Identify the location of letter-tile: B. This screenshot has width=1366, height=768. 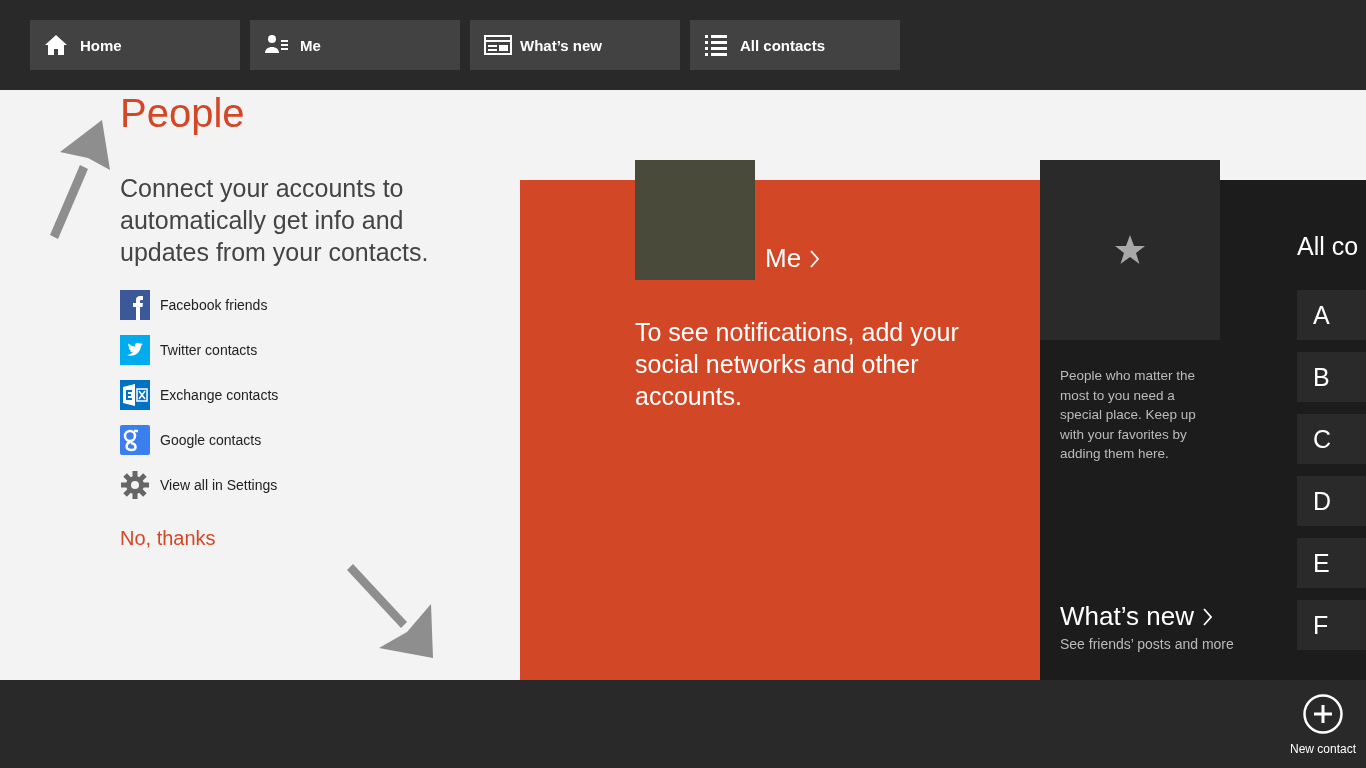
(1331, 377).